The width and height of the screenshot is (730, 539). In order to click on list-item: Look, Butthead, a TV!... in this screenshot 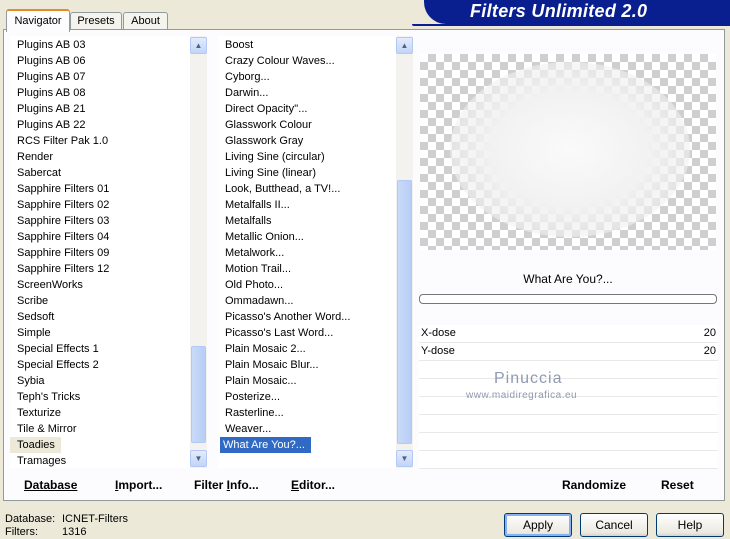, I will do `click(279, 189)`.